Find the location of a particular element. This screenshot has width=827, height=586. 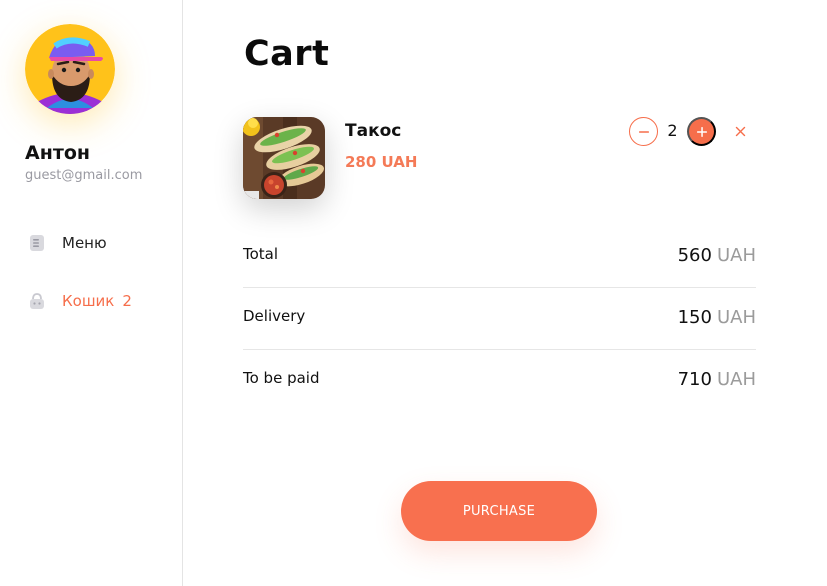

basket-icon is located at coordinates (37, 301).